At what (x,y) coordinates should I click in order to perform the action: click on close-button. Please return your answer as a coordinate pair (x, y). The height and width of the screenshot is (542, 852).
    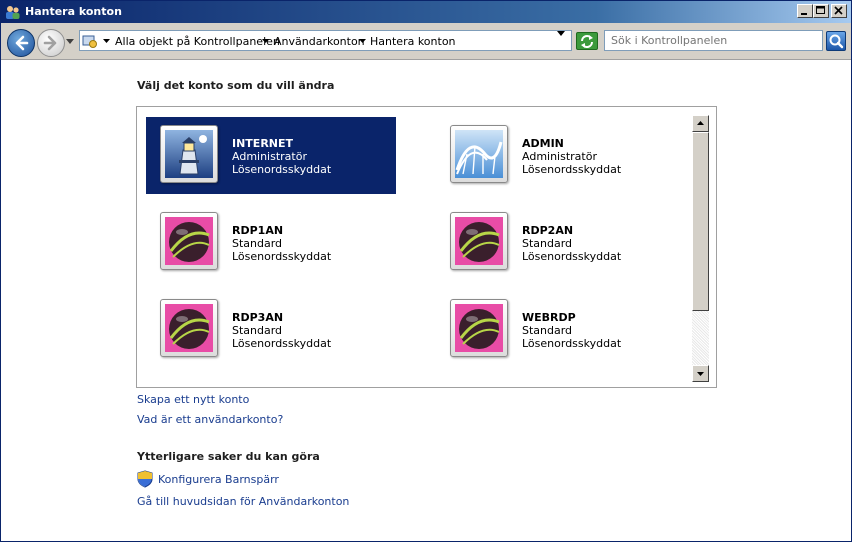
    Looking at the image, I should click on (839, 11).